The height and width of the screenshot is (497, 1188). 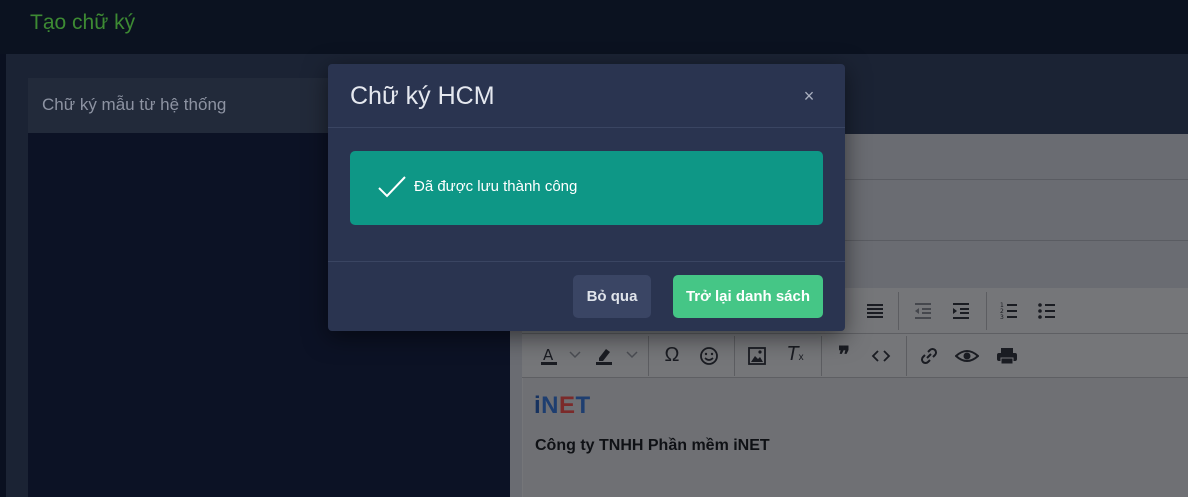 I want to click on clear-format-icon: Tx, so click(x=795, y=356).